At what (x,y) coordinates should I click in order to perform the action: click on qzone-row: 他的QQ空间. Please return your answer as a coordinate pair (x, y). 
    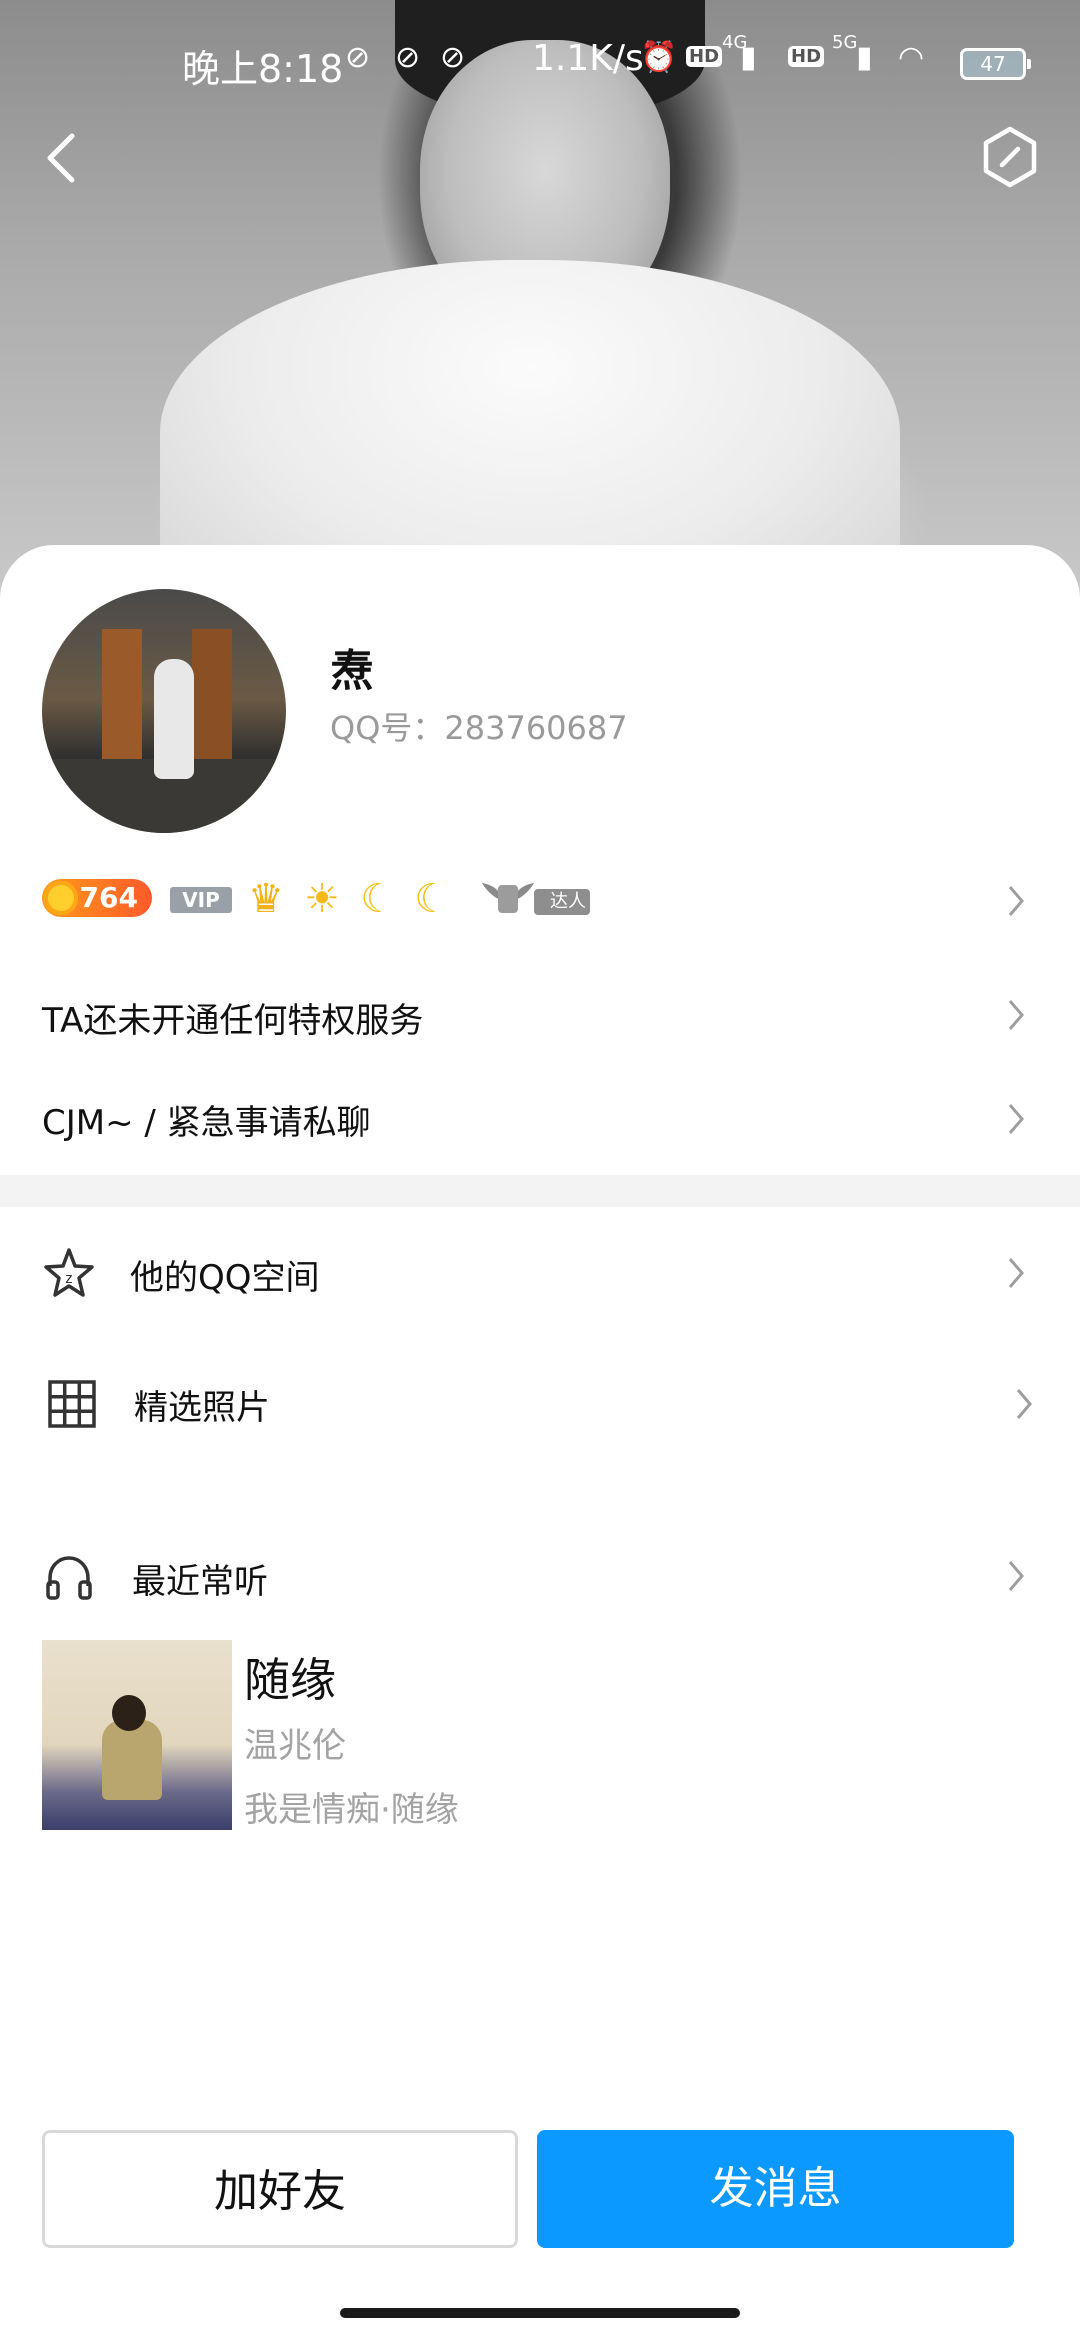
    Looking at the image, I should click on (225, 1274).